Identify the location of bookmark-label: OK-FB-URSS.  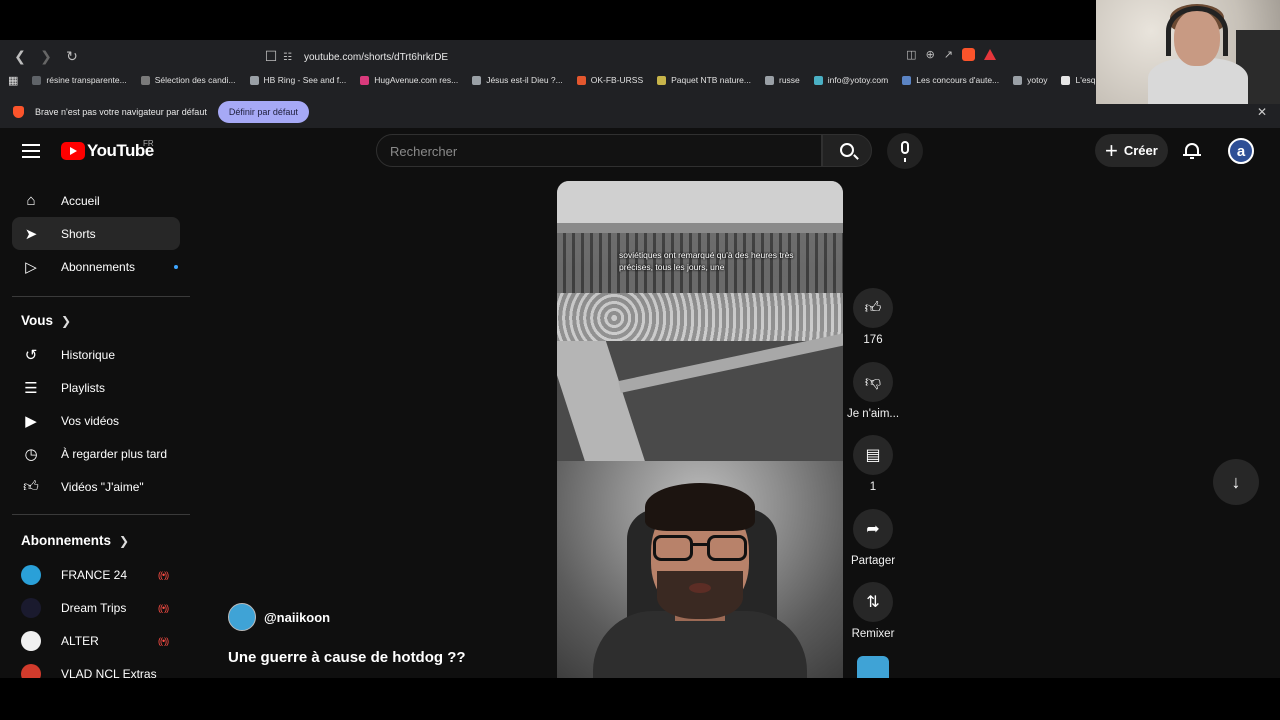
(617, 80).